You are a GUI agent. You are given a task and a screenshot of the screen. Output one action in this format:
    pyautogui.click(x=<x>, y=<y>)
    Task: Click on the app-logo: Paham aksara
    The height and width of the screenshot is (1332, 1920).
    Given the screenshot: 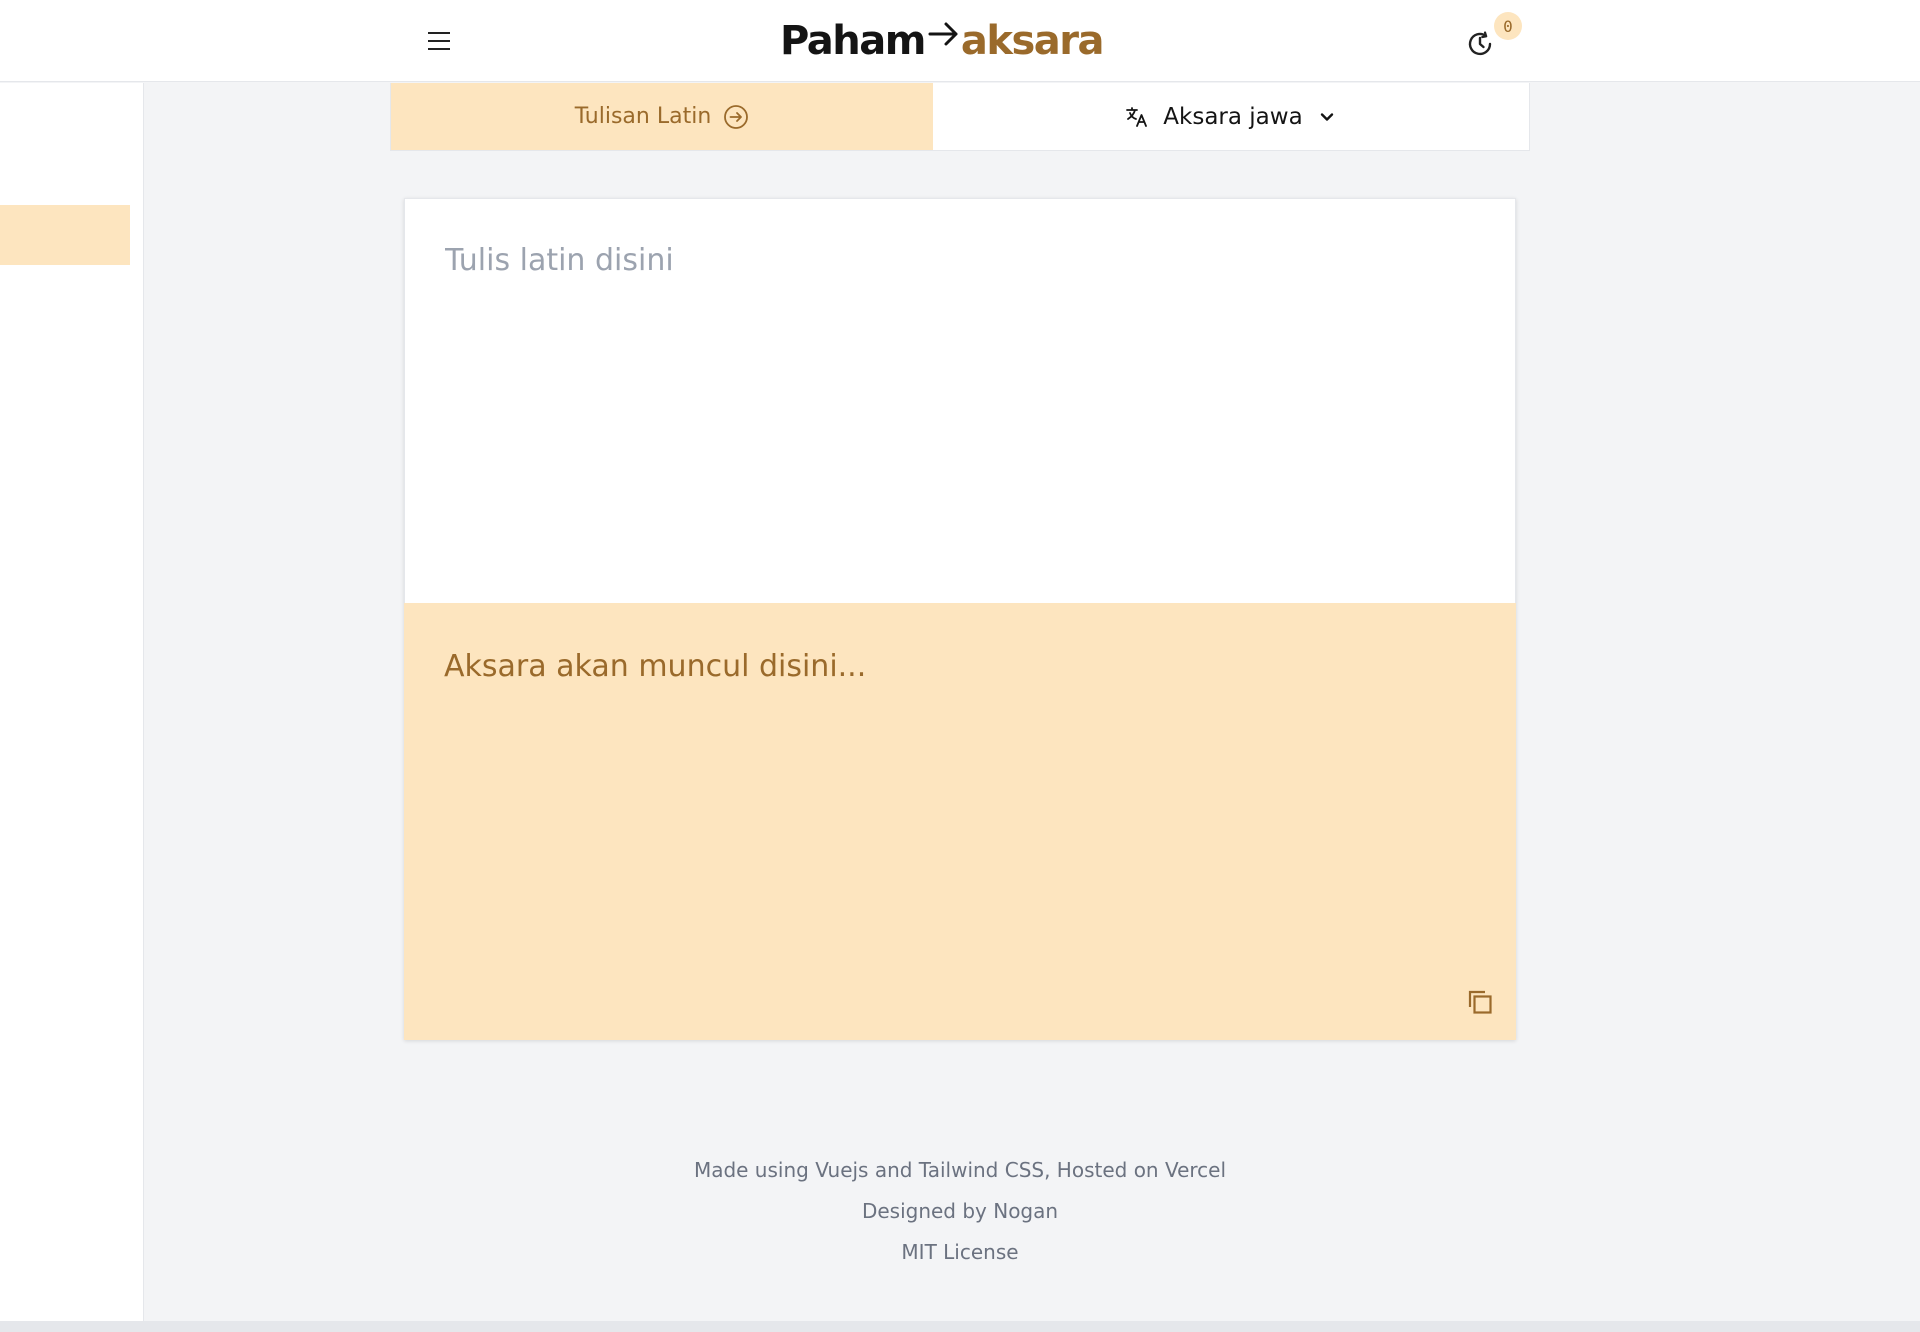 What is the action you would take?
    pyautogui.click(x=942, y=41)
    